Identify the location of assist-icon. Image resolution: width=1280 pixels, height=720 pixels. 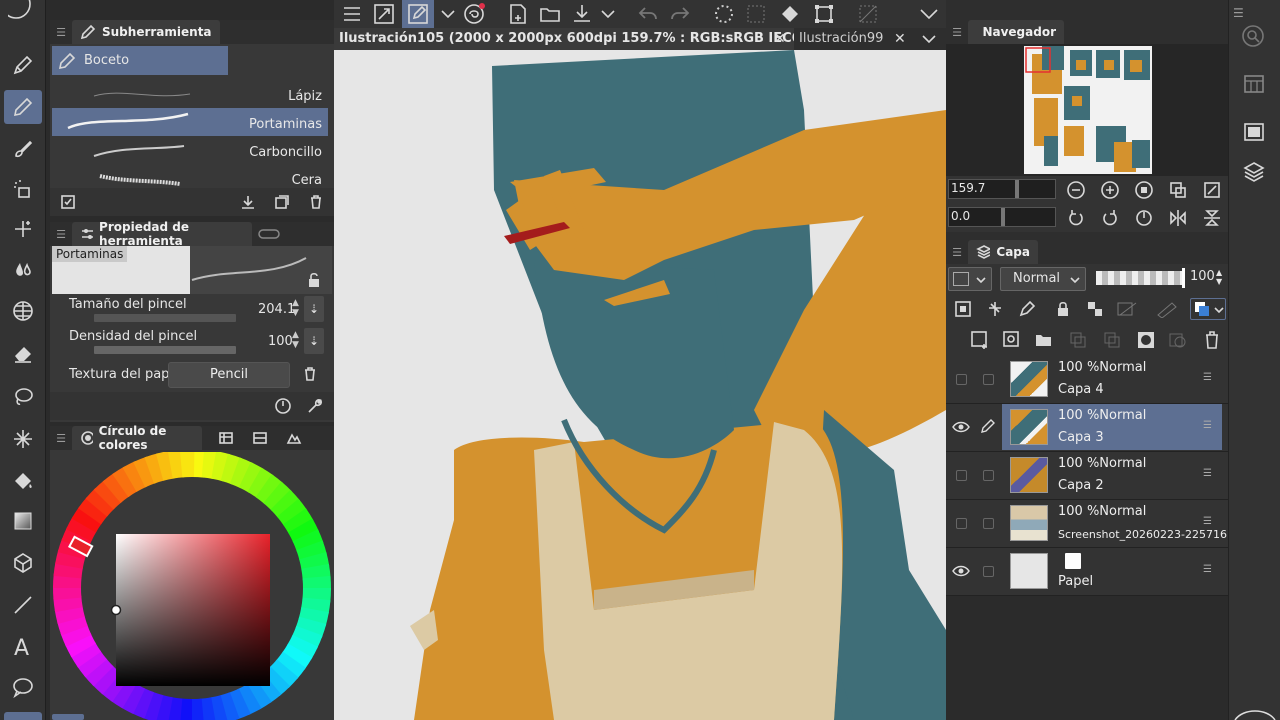
(474, 14).